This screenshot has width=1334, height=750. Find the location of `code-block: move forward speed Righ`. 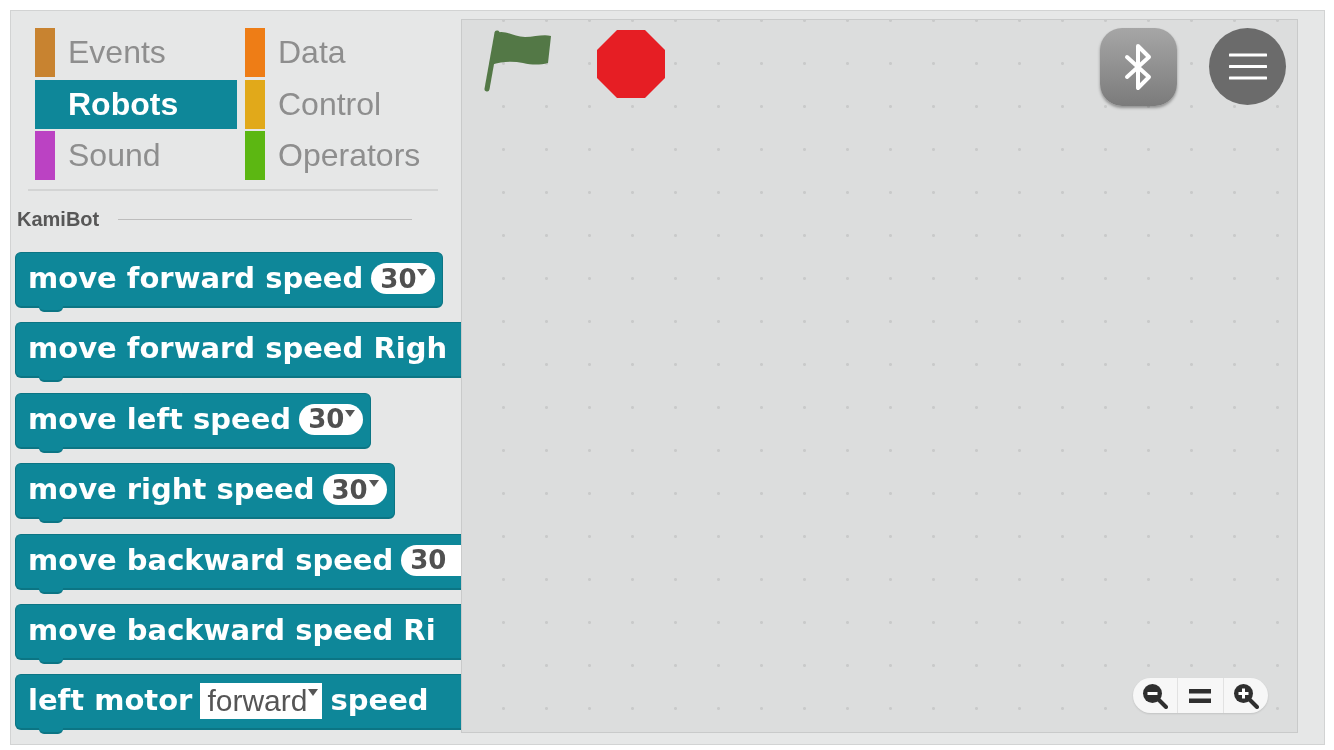

code-block: move forward speed Righ is located at coordinates (238, 352).